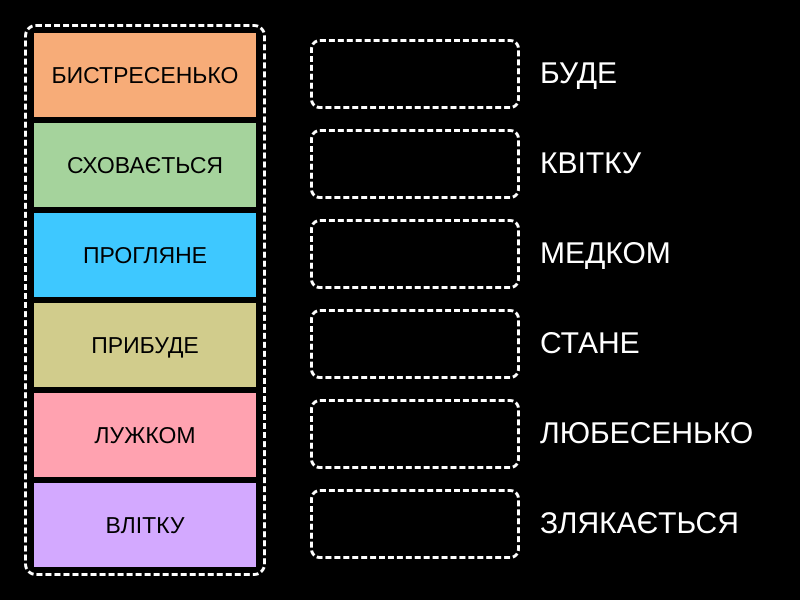 The height and width of the screenshot is (600, 800). I want to click on word-tile: БИСТРЕСЕНЬКО, so click(145, 75).